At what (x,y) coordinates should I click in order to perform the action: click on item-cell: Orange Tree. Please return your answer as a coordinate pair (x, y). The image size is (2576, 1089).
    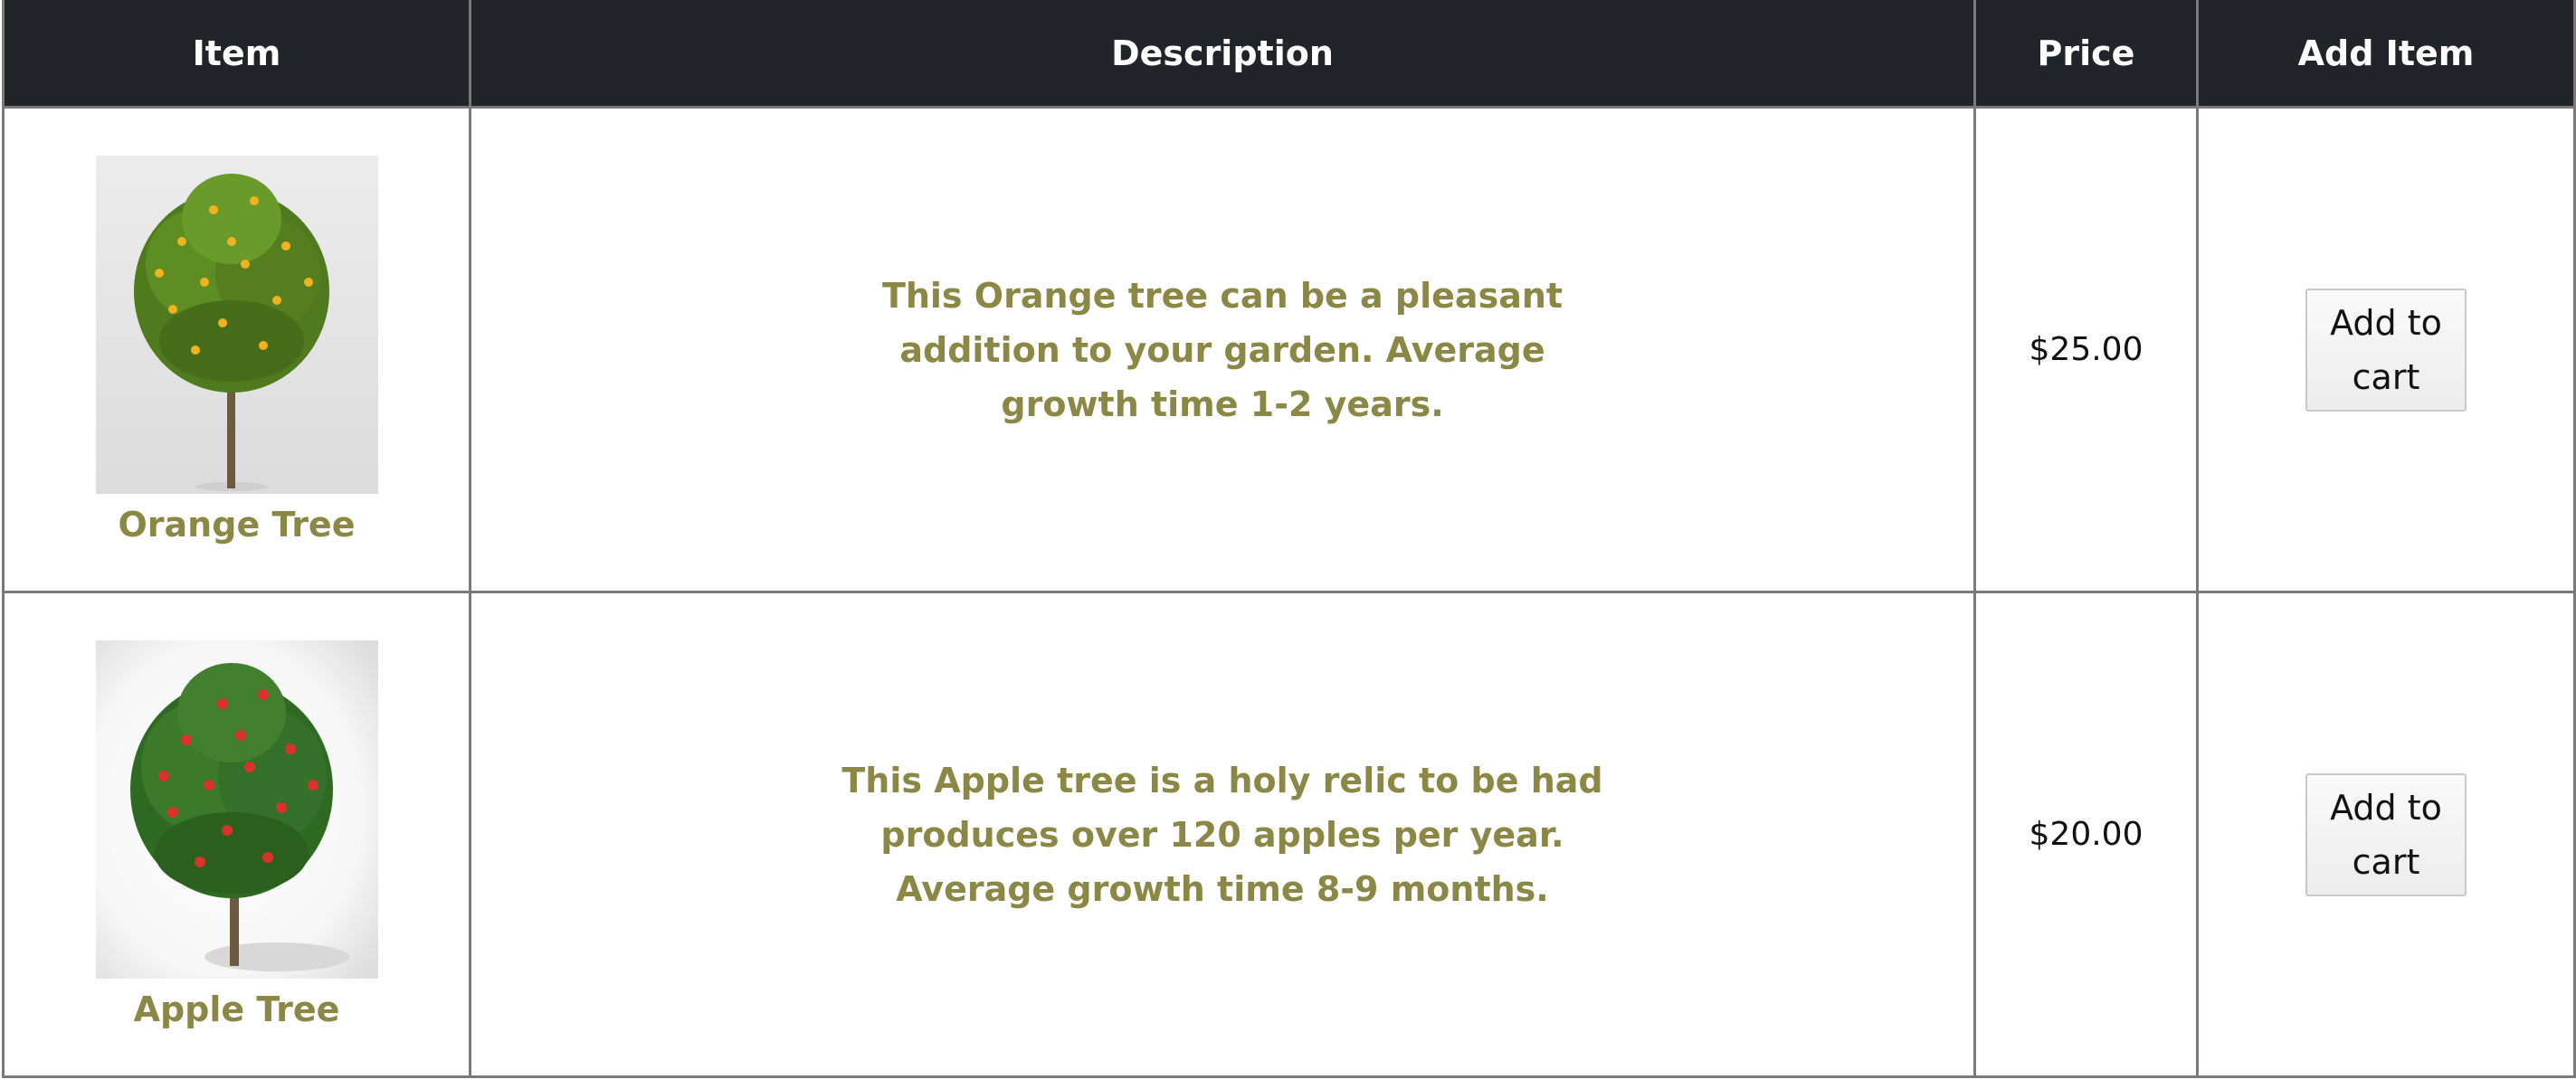
    Looking at the image, I should click on (237, 349).